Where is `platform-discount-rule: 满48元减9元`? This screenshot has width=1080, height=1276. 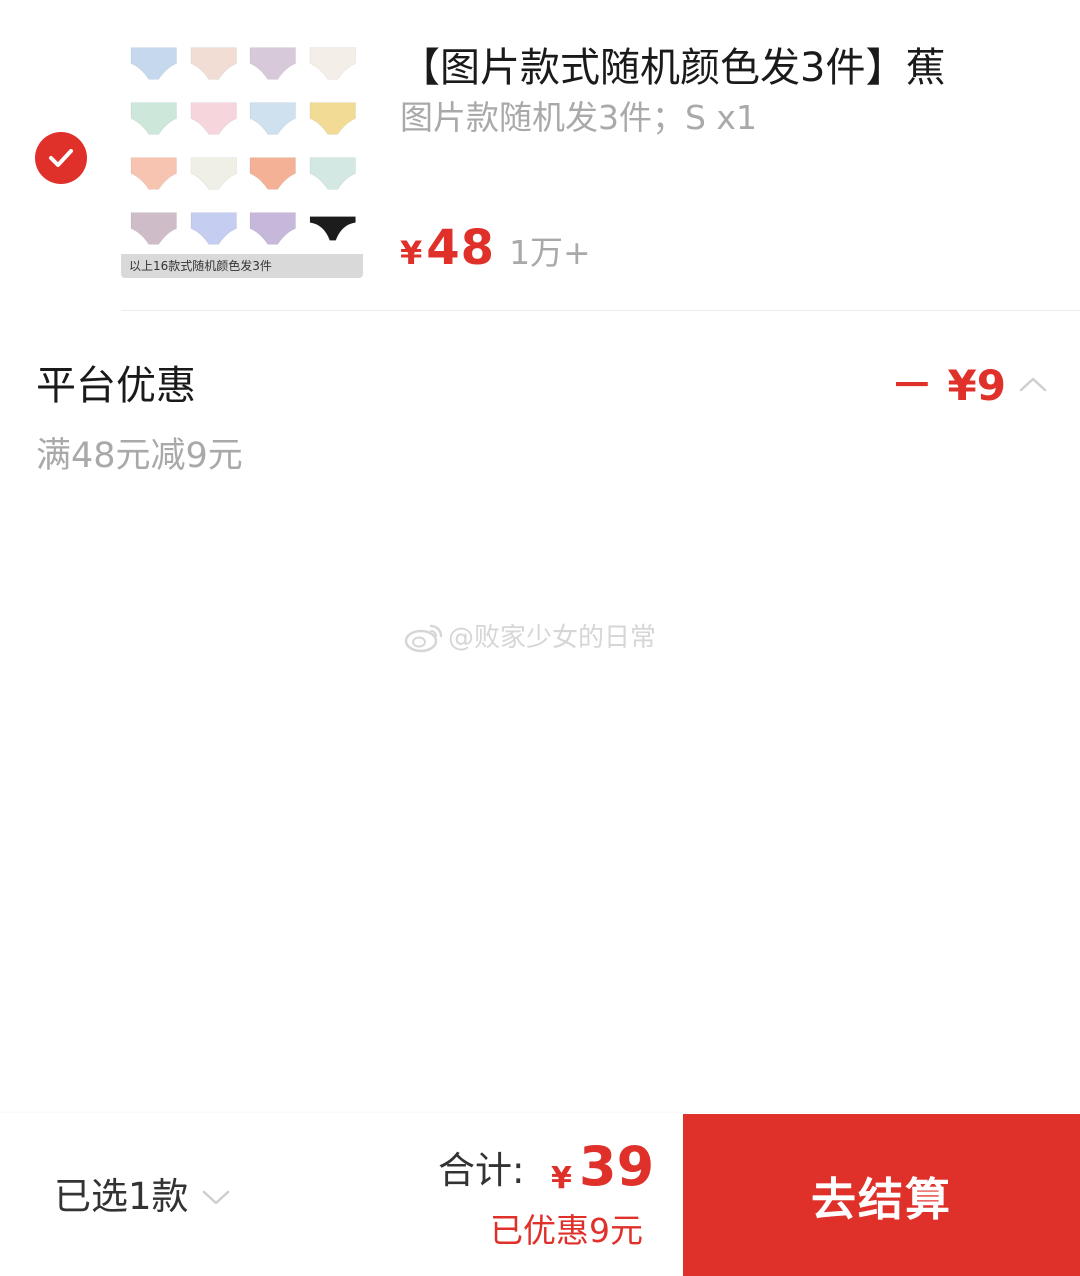 platform-discount-rule: 满48元减9元 is located at coordinates (139, 456).